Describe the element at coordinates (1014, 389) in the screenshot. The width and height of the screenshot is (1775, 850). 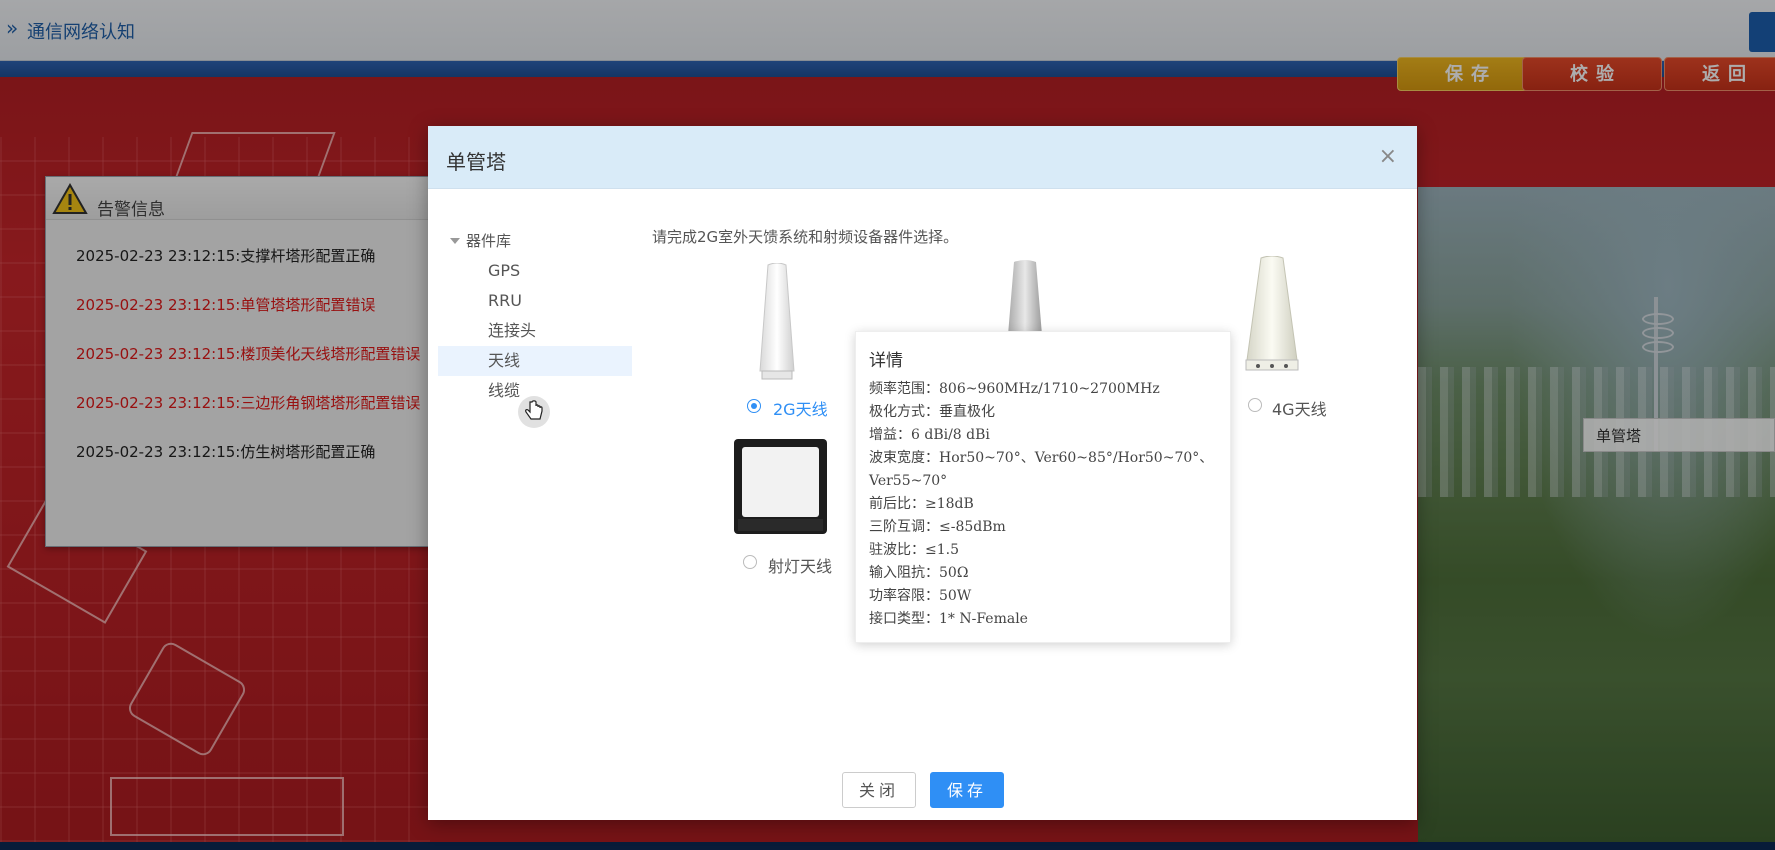
I see `detail-row: 频率范围：806~960MHz/1710~2700MHz` at that location.